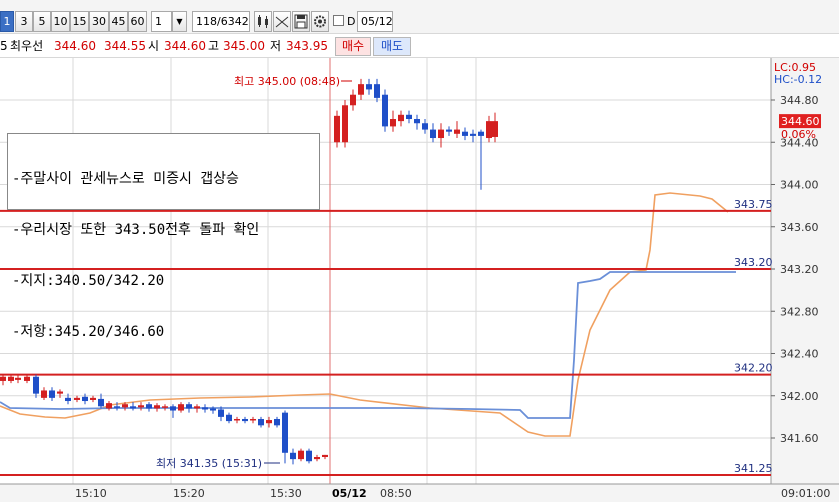  What do you see at coordinates (60, 21) in the screenshot?
I see `tick-button-10: 10` at bounding box center [60, 21].